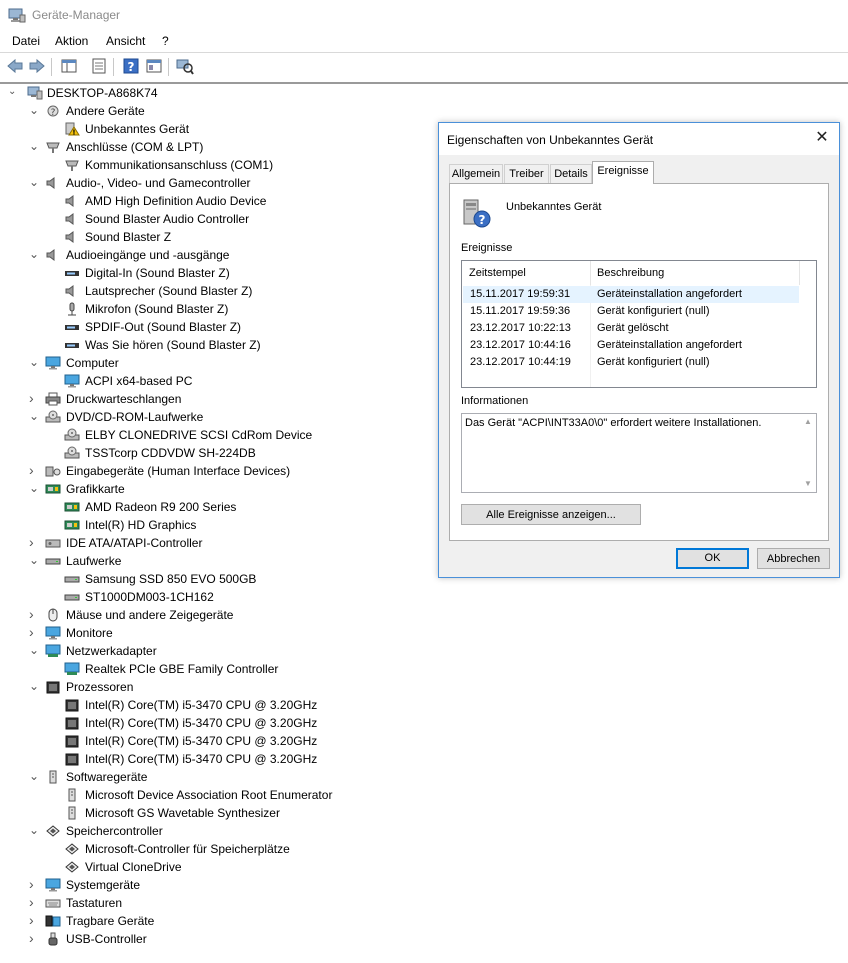 Image resolution: width=848 pixels, height=963 pixels. What do you see at coordinates (15, 66) in the screenshot?
I see `back-icon` at bounding box center [15, 66].